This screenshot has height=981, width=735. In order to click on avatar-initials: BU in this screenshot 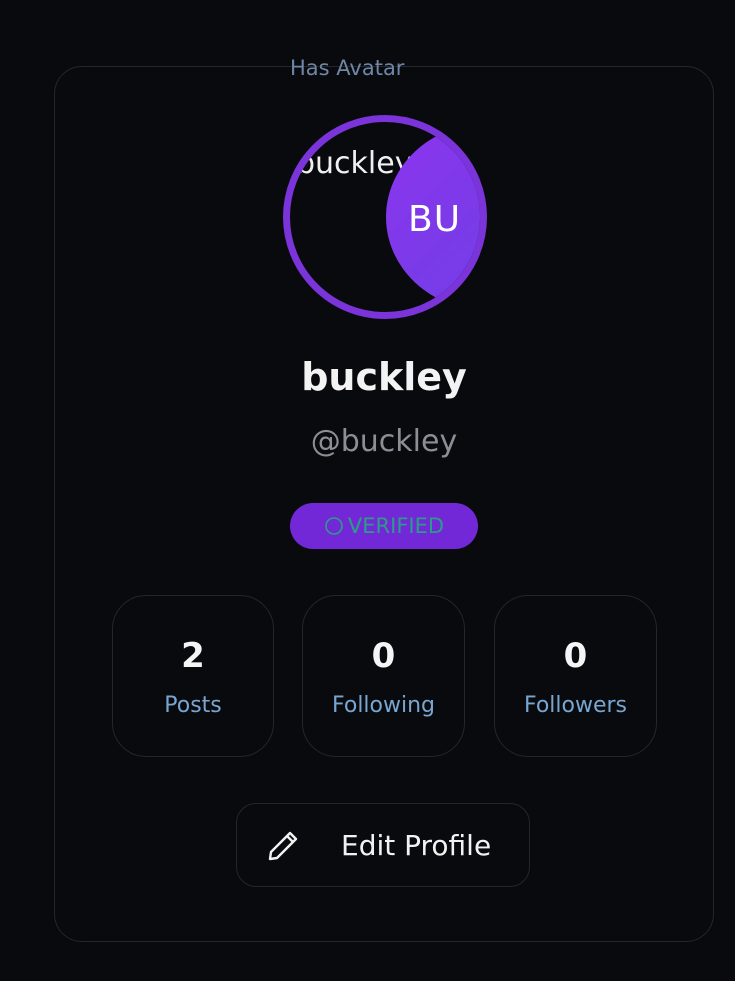, I will do `click(435, 219)`.